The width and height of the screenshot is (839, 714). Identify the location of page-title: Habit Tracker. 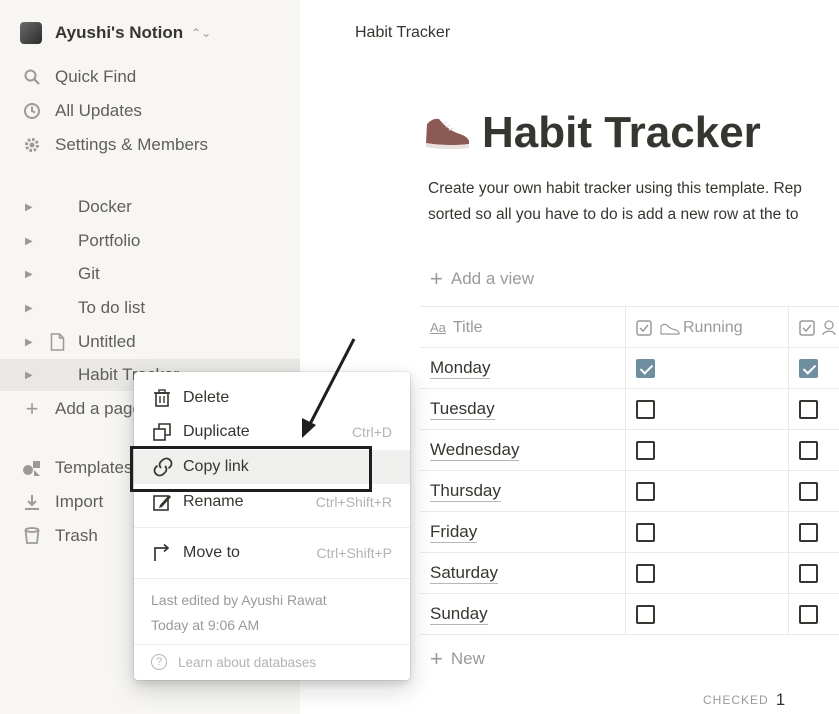
(621, 133).